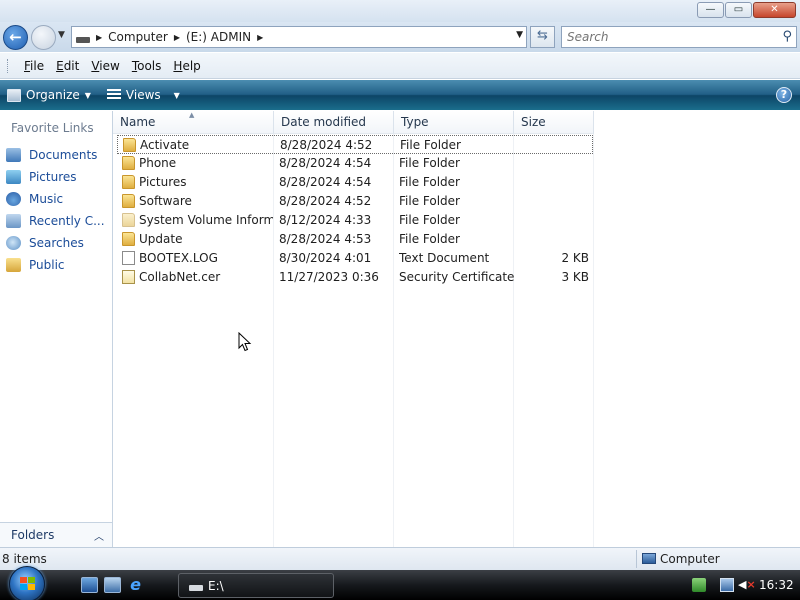  Describe the element at coordinates (58, 155) in the screenshot. I see `favorite-link-documents: Documents` at that location.